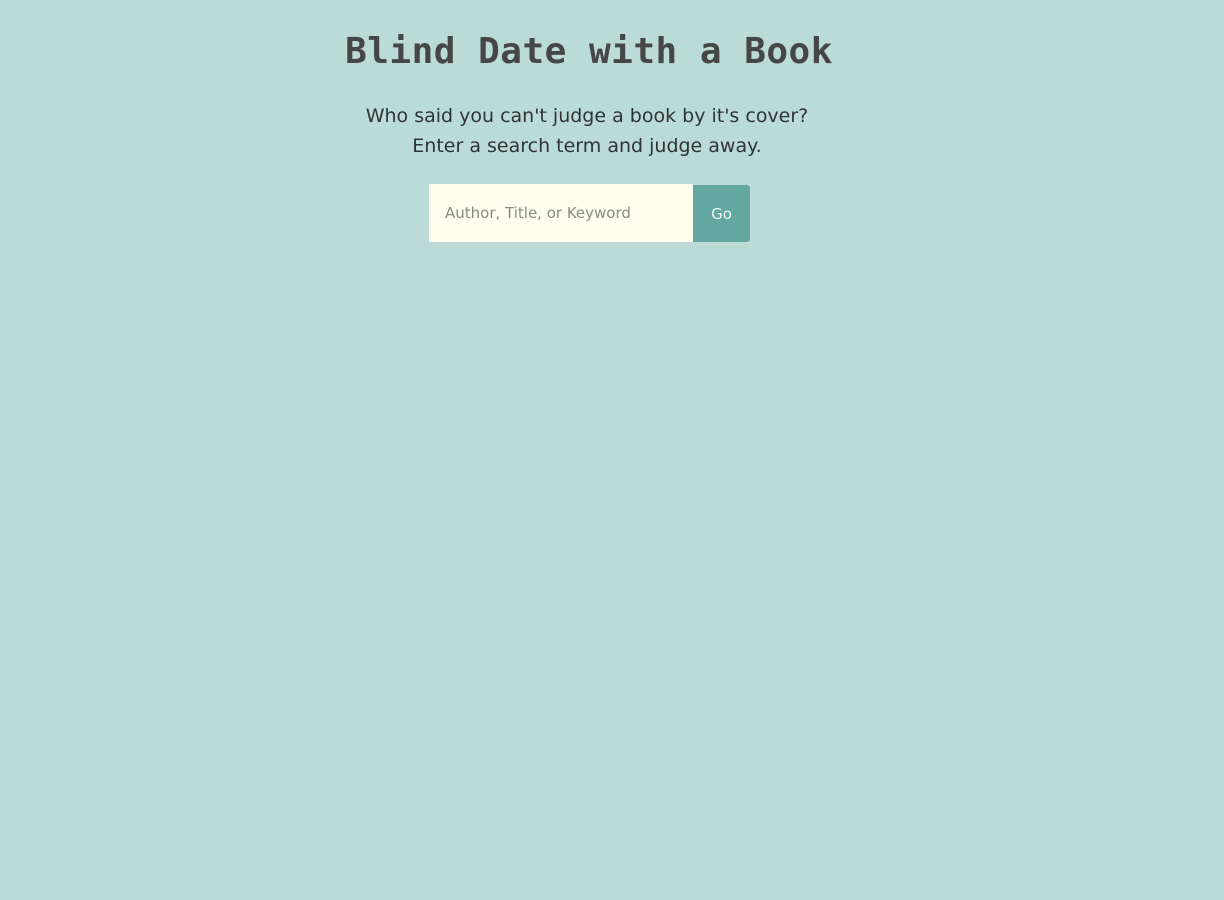  What do you see at coordinates (589, 51) in the screenshot?
I see `page-title: Blind Date with a Book` at bounding box center [589, 51].